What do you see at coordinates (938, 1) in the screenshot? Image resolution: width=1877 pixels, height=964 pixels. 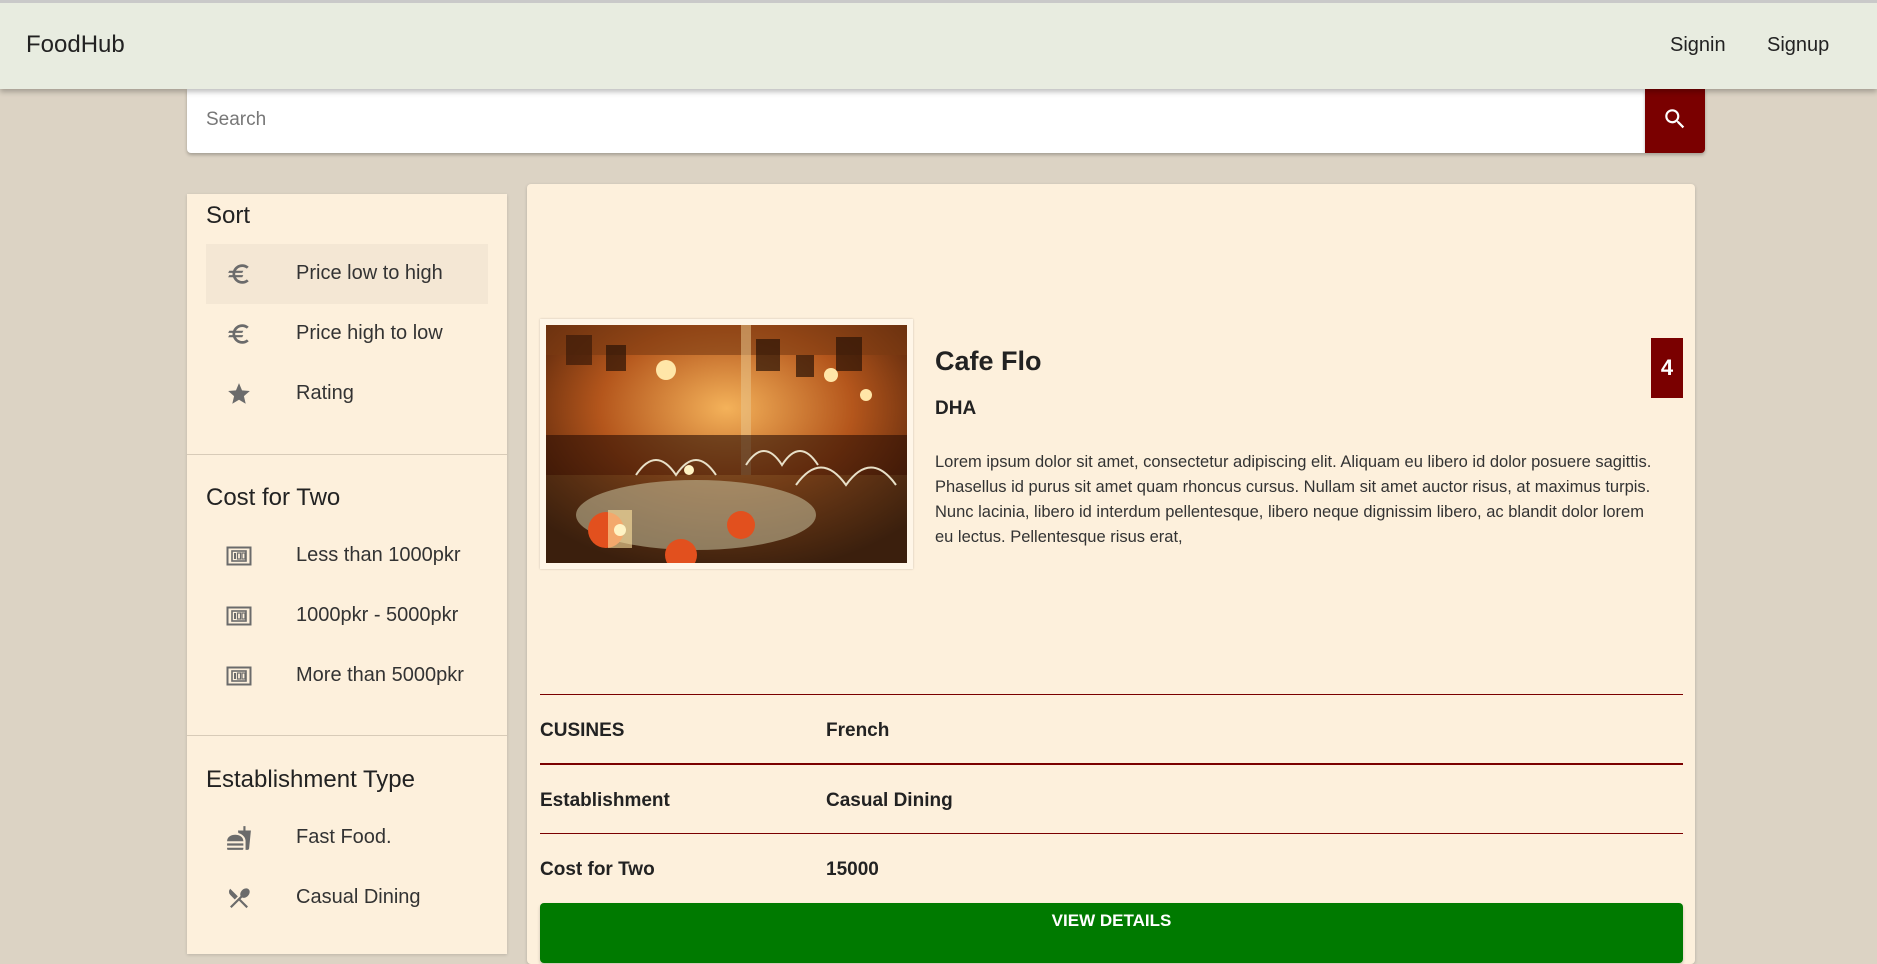 I see `top-edge` at bounding box center [938, 1].